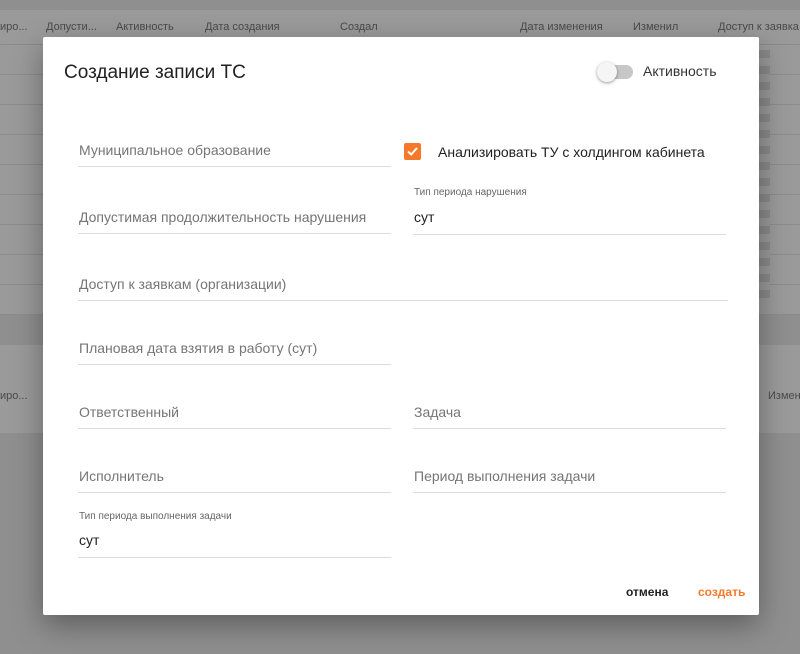 Image resolution: width=800 pixels, height=654 pixels. I want to click on analyze-checkbox-label: Анализировать ТУ с холдингом кабинета, so click(571, 152).